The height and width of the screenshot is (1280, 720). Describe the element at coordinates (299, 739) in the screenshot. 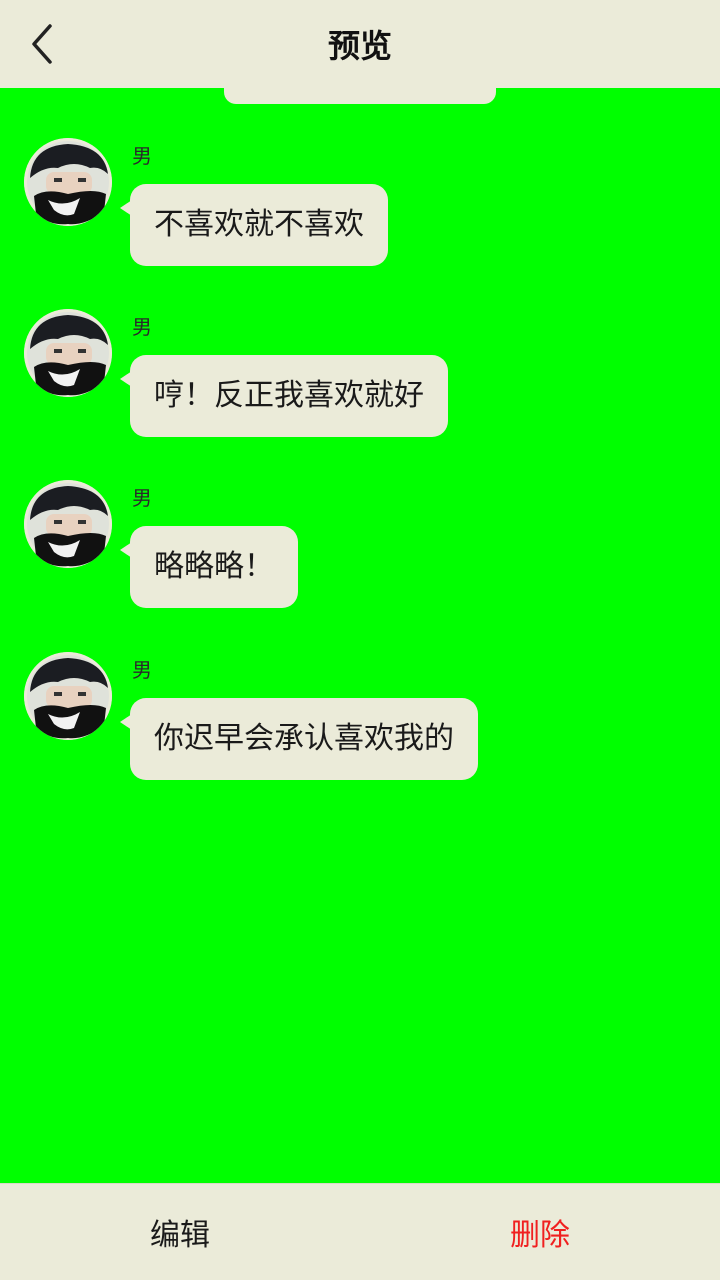

I see `message-bubble: 你迟早会承认喜欢我的` at that location.